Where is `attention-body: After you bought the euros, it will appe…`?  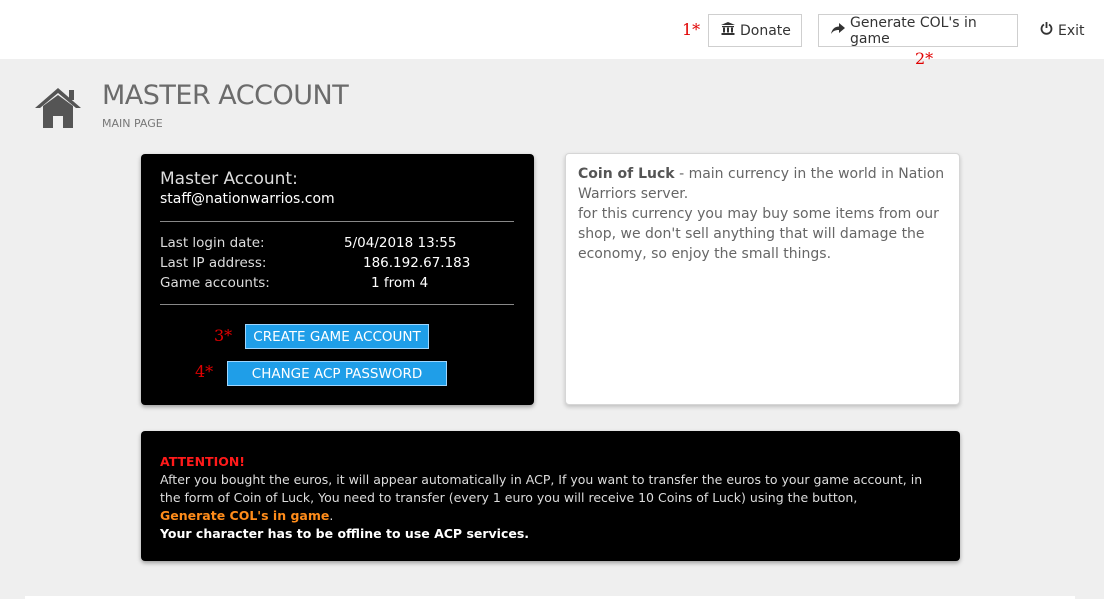 attention-body: After you bought the euros, it will appe… is located at coordinates (541, 488).